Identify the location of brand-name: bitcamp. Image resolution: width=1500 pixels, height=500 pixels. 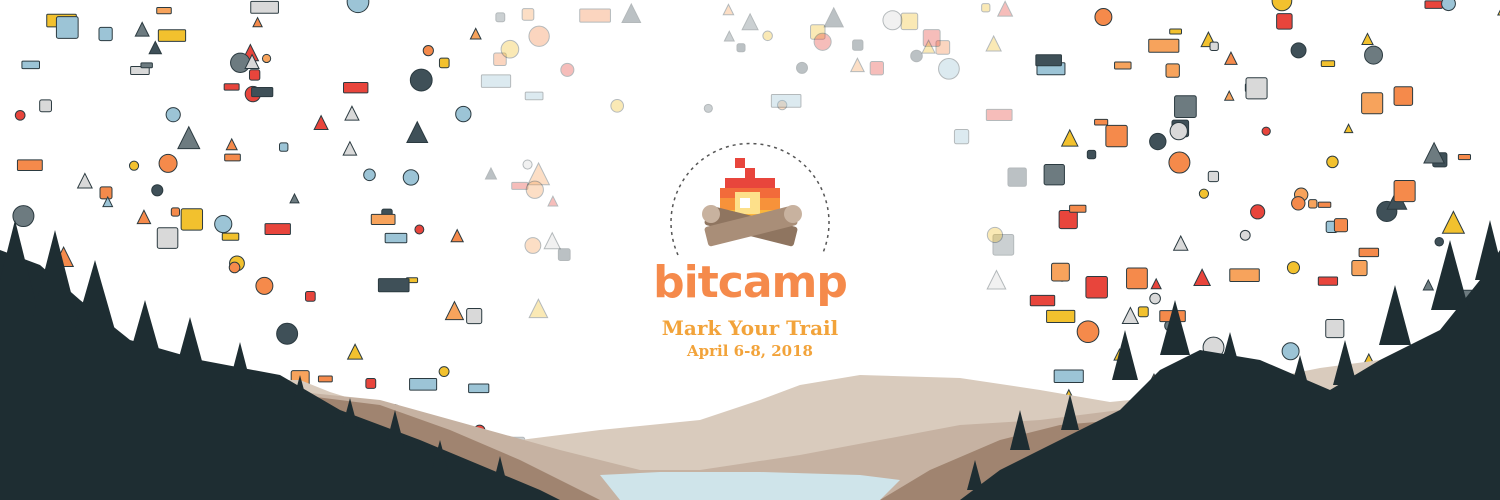
(750, 282).